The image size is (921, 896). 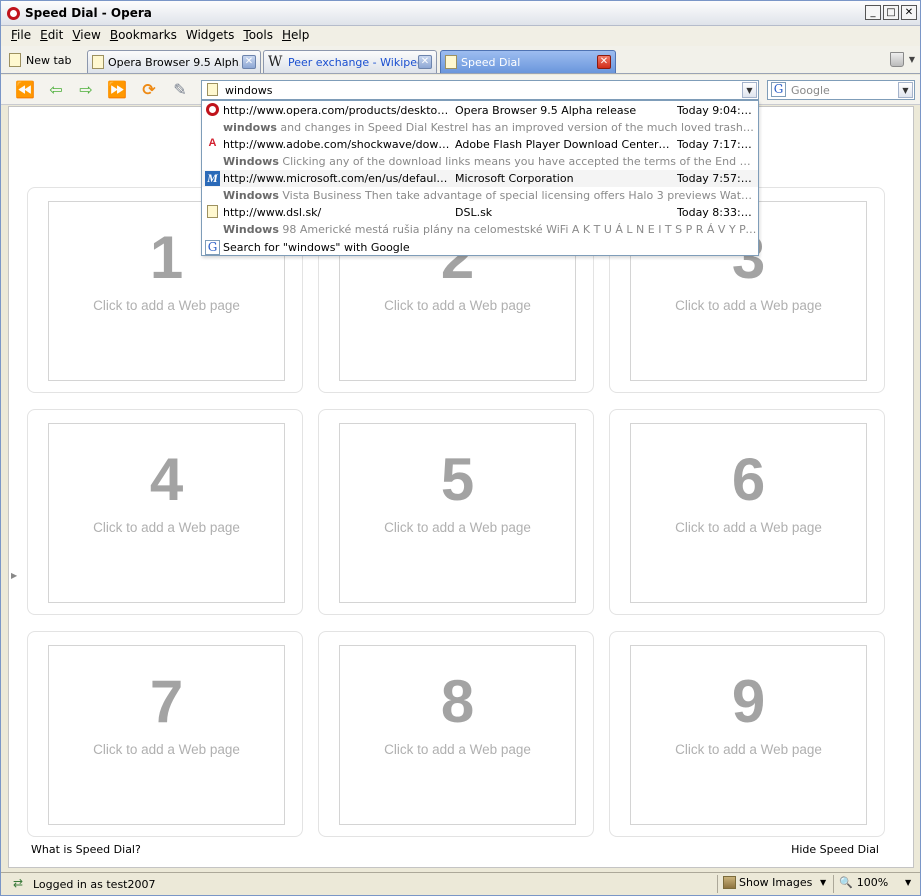 I want to click on tab-speed-dial: Speed Dial ✕, so click(x=528, y=61).